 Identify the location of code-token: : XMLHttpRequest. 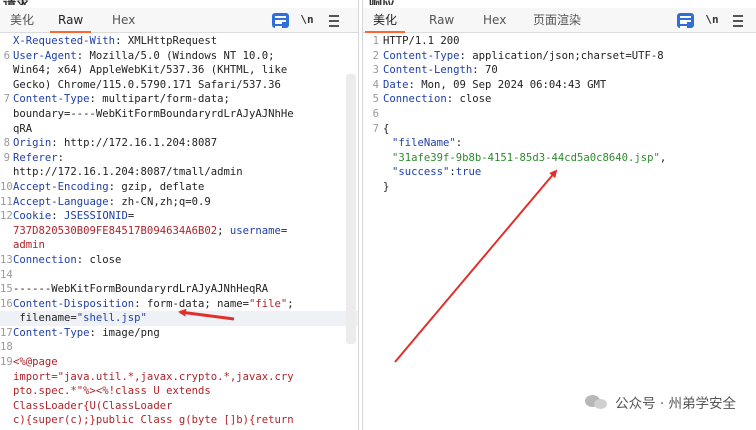
(166, 41).